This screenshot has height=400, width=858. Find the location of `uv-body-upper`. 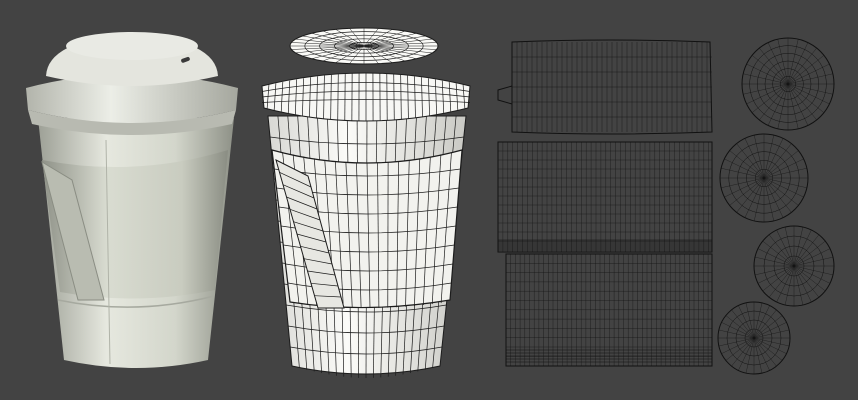

uv-body-upper is located at coordinates (605, 197).